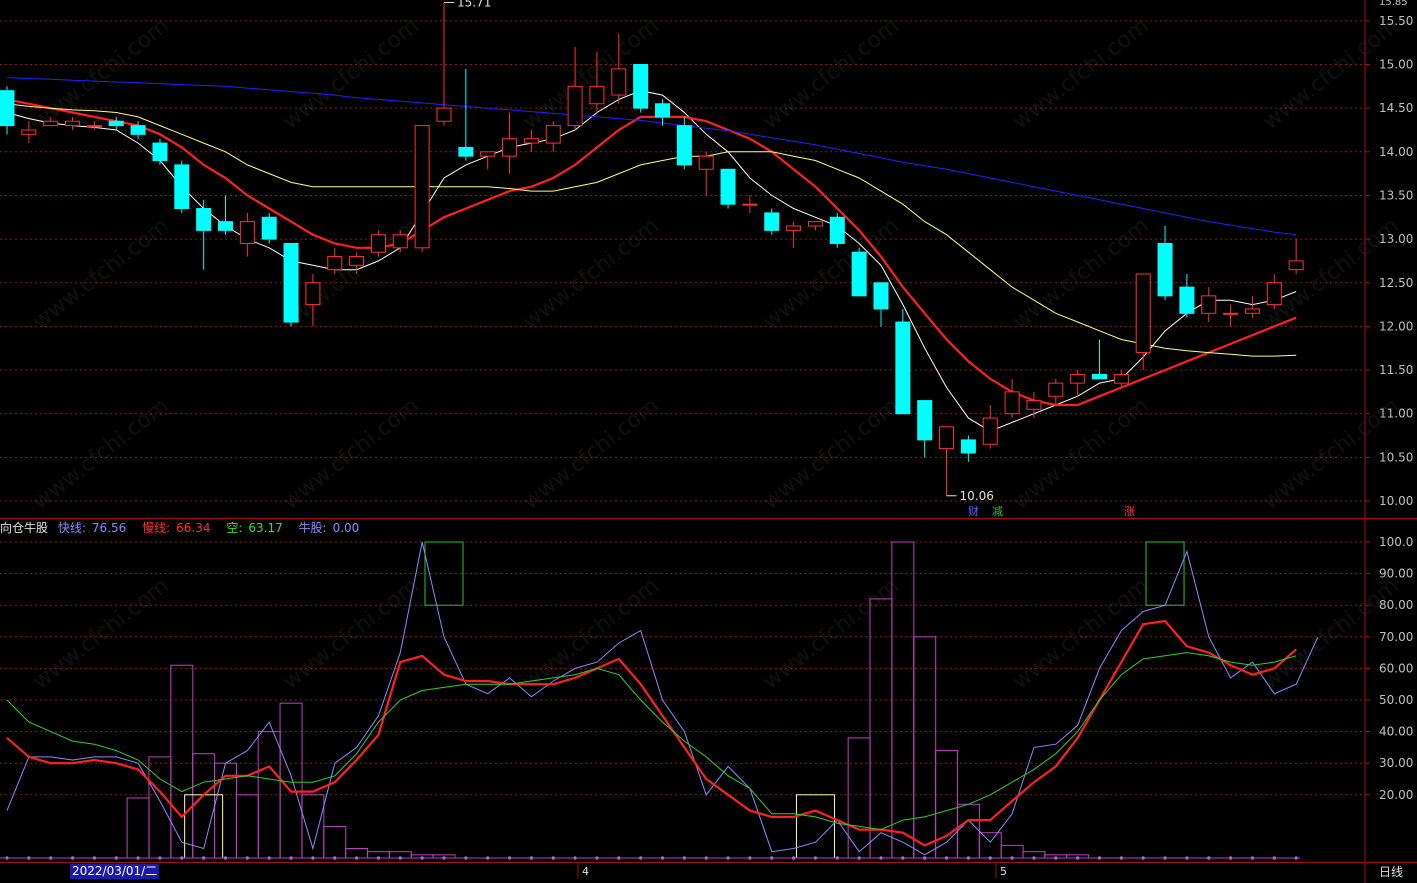 This screenshot has height=883, width=1417. What do you see at coordinates (109, 528) in the screenshot?
I see `indicator-fast-value: 76.56` at bounding box center [109, 528].